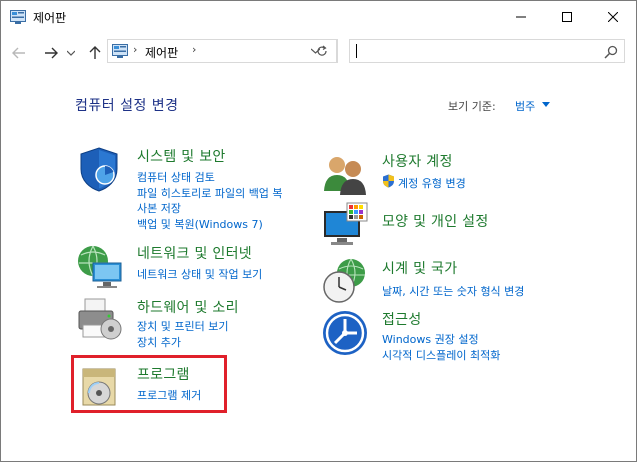 The image size is (637, 462). Describe the element at coordinates (419, 268) in the screenshot. I see `category-title: 시계 및 국가` at that location.